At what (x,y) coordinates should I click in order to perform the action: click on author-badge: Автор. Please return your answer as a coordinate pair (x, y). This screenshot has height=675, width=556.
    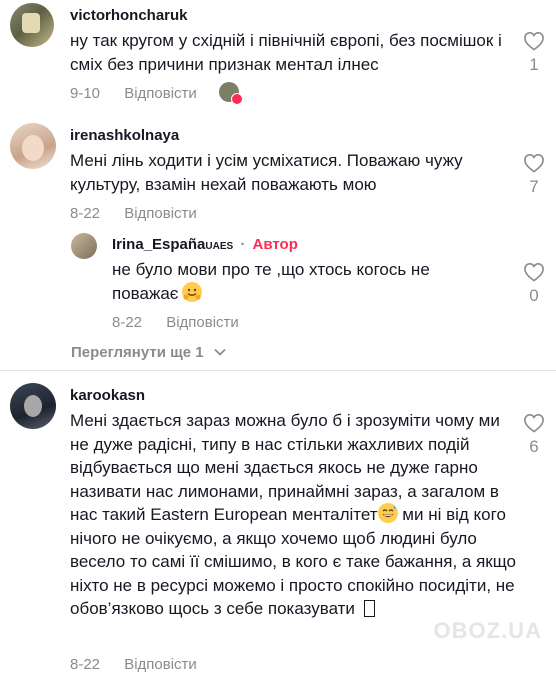
    Looking at the image, I should click on (275, 244).